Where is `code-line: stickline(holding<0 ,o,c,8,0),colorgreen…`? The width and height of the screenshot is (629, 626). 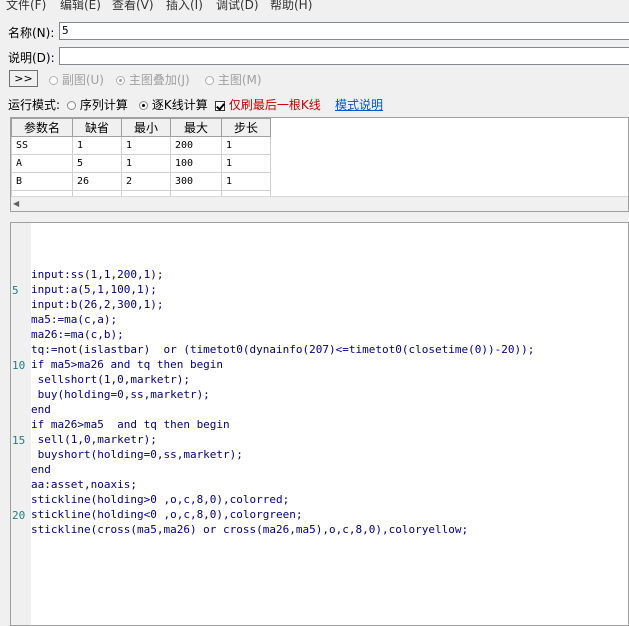
code-line: stickline(holding<0 ,o,c,8,0),colorgreen… is located at coordinates (282, 514).